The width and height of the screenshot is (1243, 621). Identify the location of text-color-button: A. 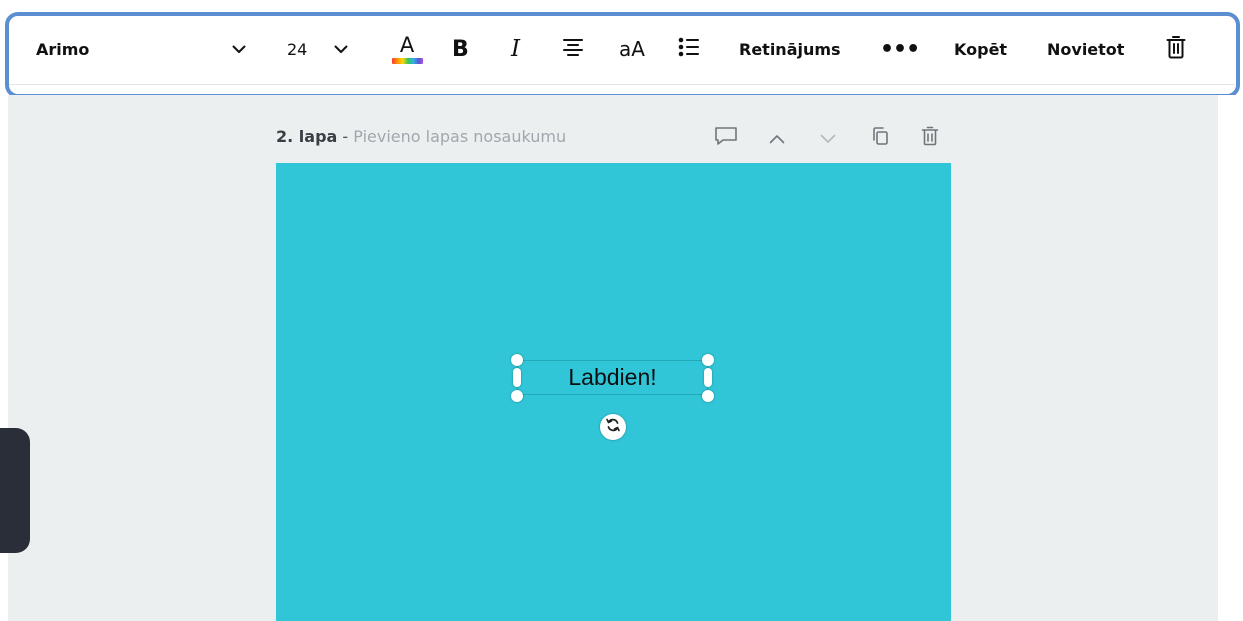
(407, 49).